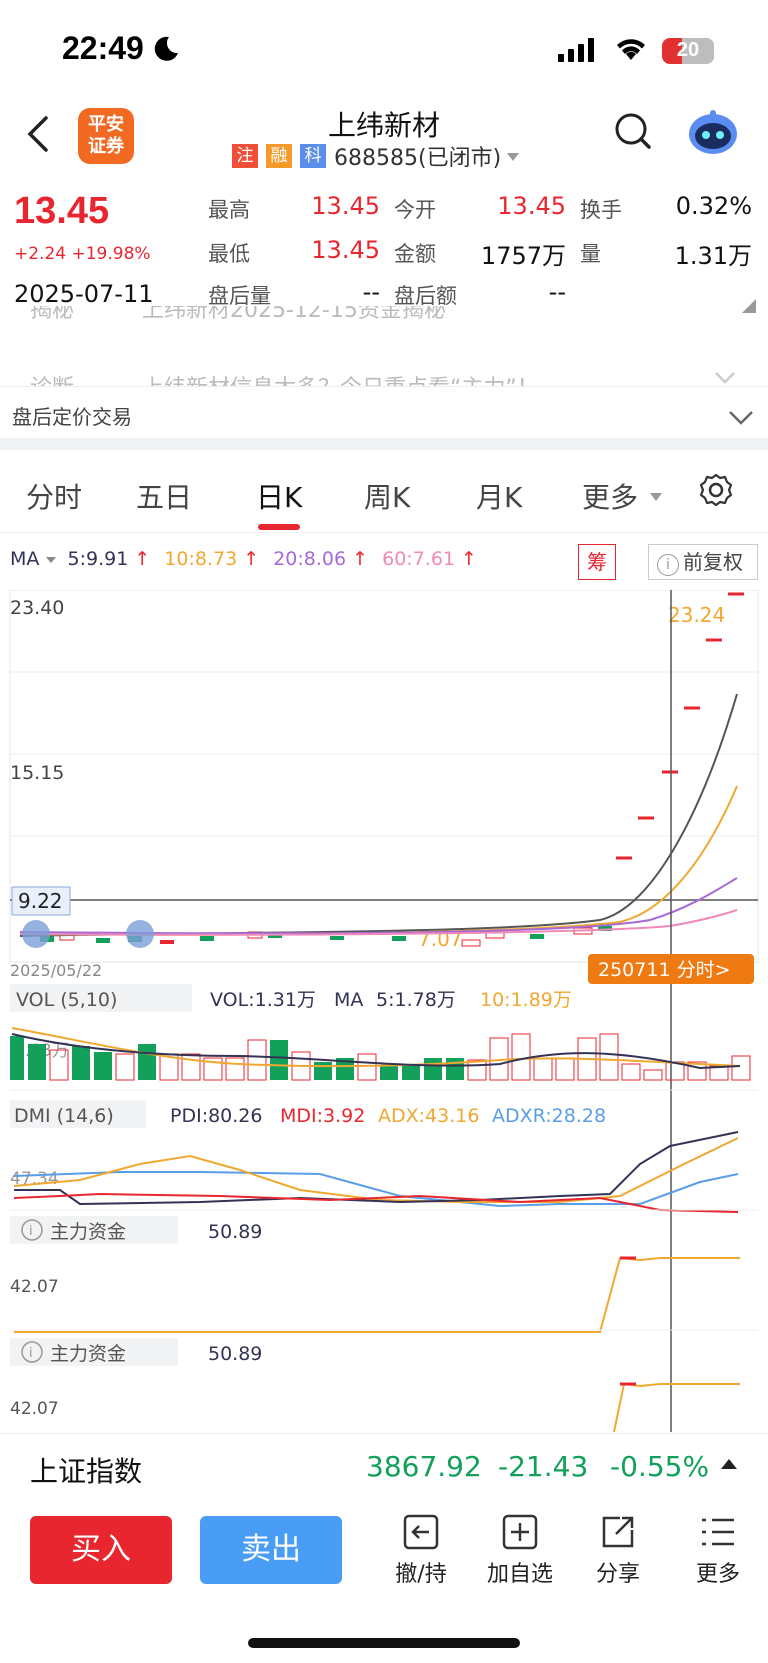 This screenshot has width=768, height=1663. I want to click on buy-button: 买入, so click(101, 1550).